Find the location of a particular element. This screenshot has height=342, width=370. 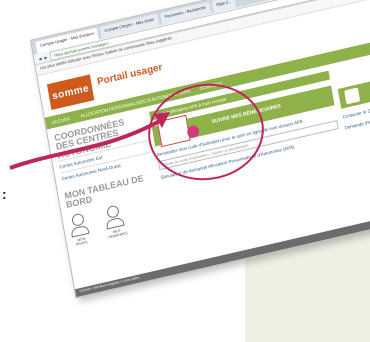

side-text: : is located at coordinates (4, 194).